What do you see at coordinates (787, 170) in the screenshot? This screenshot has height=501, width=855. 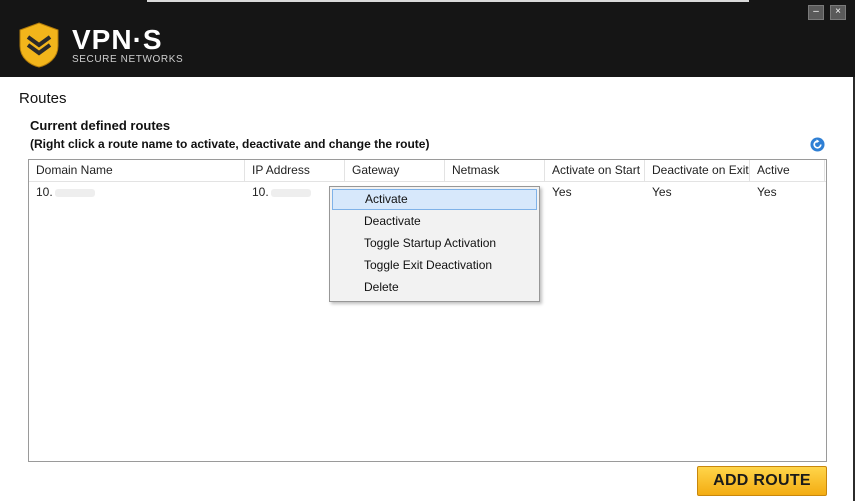 I see `col-active: Active` at bounding box center [787, 170].